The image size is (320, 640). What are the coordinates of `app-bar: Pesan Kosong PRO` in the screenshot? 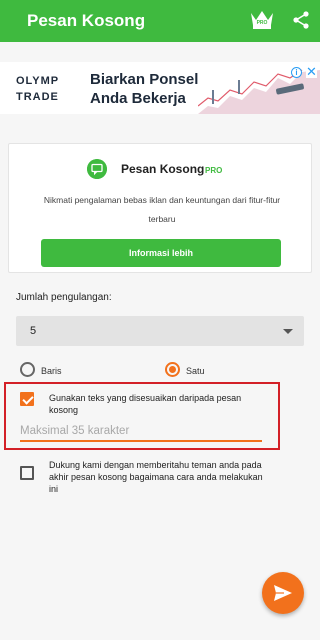 It's located at (160, 21).